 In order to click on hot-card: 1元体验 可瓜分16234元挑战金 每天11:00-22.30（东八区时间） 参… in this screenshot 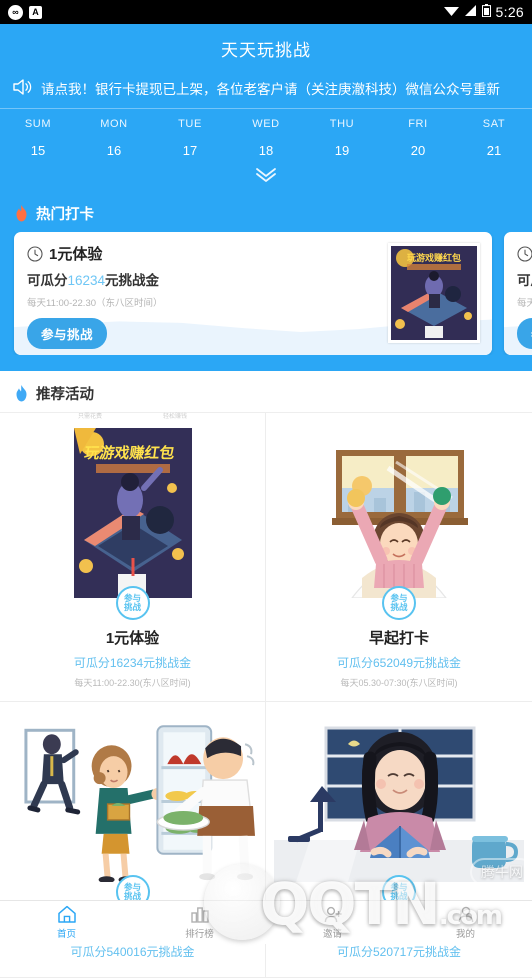, I will do `click(253, 293)`.